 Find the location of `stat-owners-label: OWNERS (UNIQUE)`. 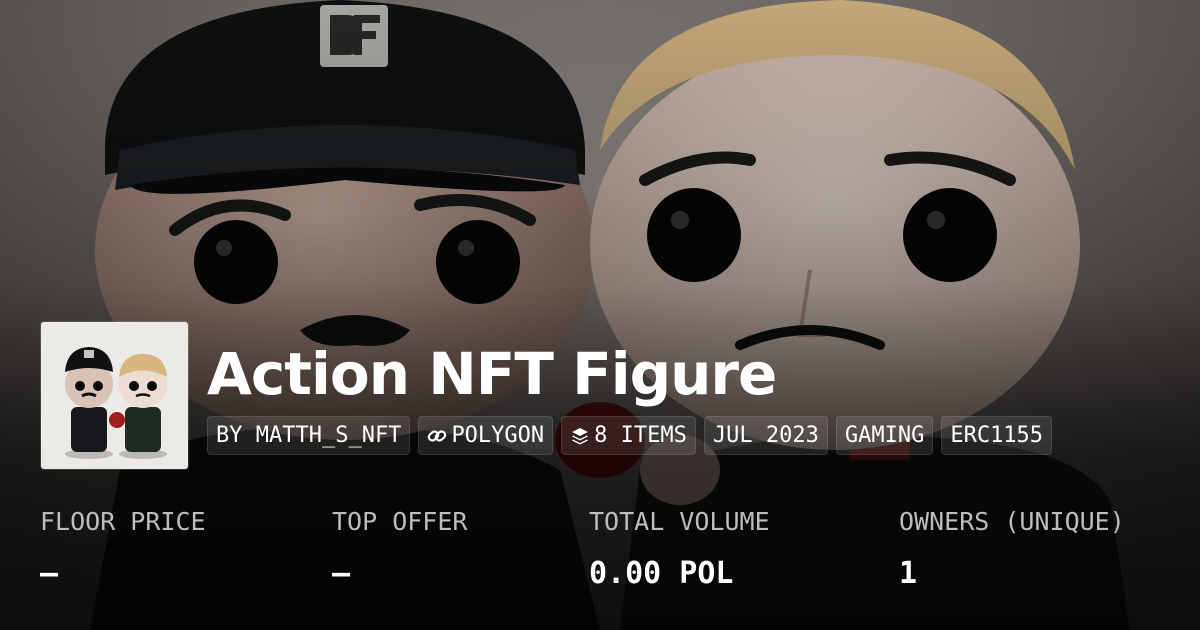

stat-owners-label: OWNERS (UNIQUE) is located at coordinates (1012, 521).